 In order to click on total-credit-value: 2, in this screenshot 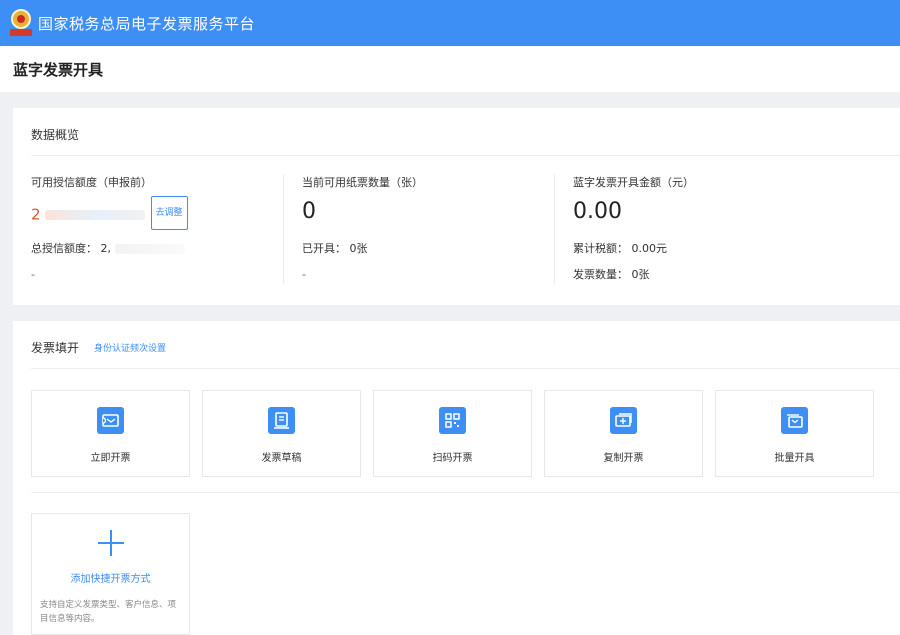, I will do `click(106, 248)`.